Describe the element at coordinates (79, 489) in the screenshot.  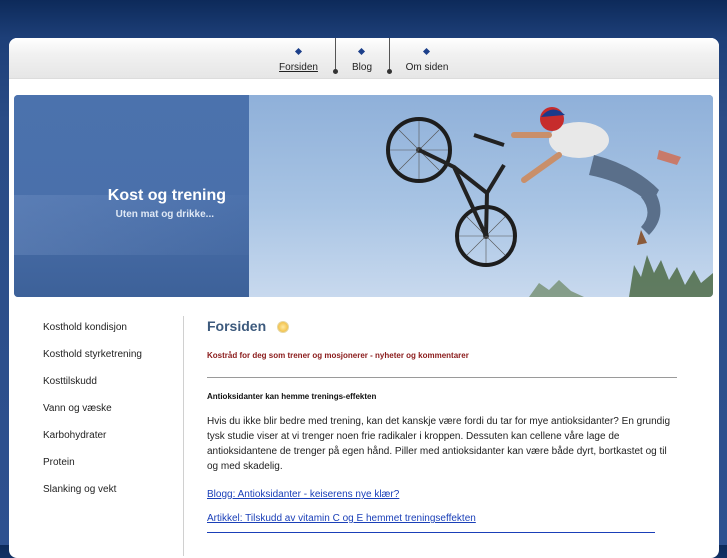
I see `sidebar-item-slanking-og-vekt: Slanking og vekt` at that location.